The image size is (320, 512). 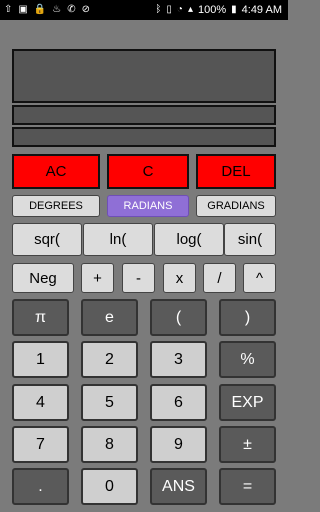 I want to click on digit-7-button: 7, so click(x=40, y=444).